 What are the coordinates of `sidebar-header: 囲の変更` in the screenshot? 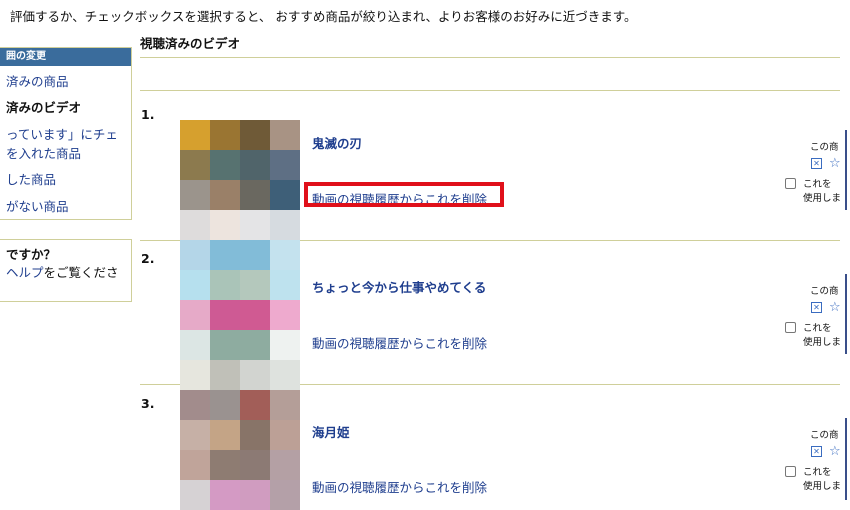 It's located at (65, 57).